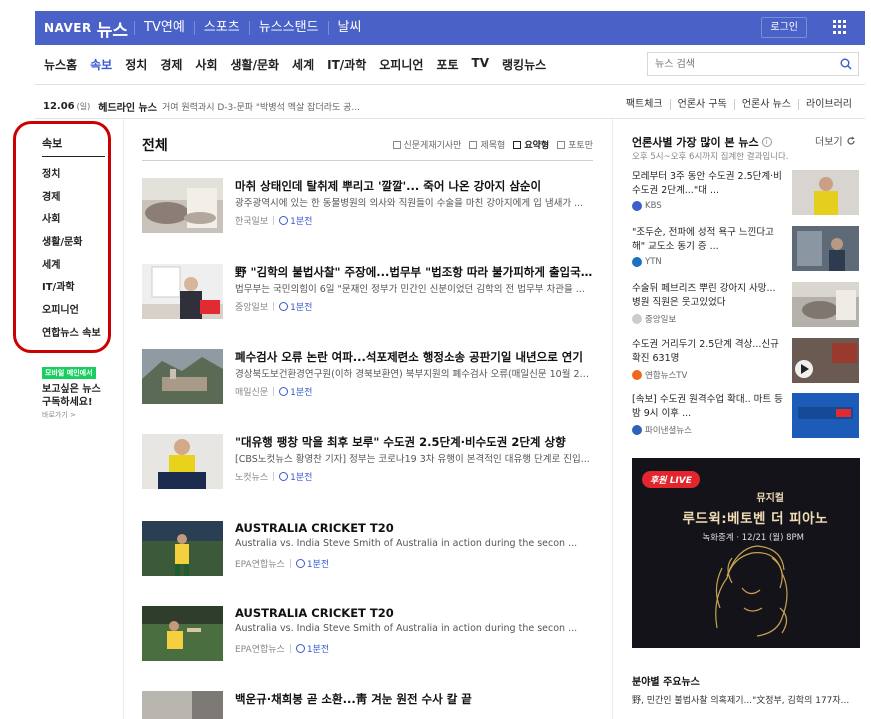 Image resolution: width=871 pixels, height=719 pixels. I want to click on view-title: 제목형, so click(487, 144).